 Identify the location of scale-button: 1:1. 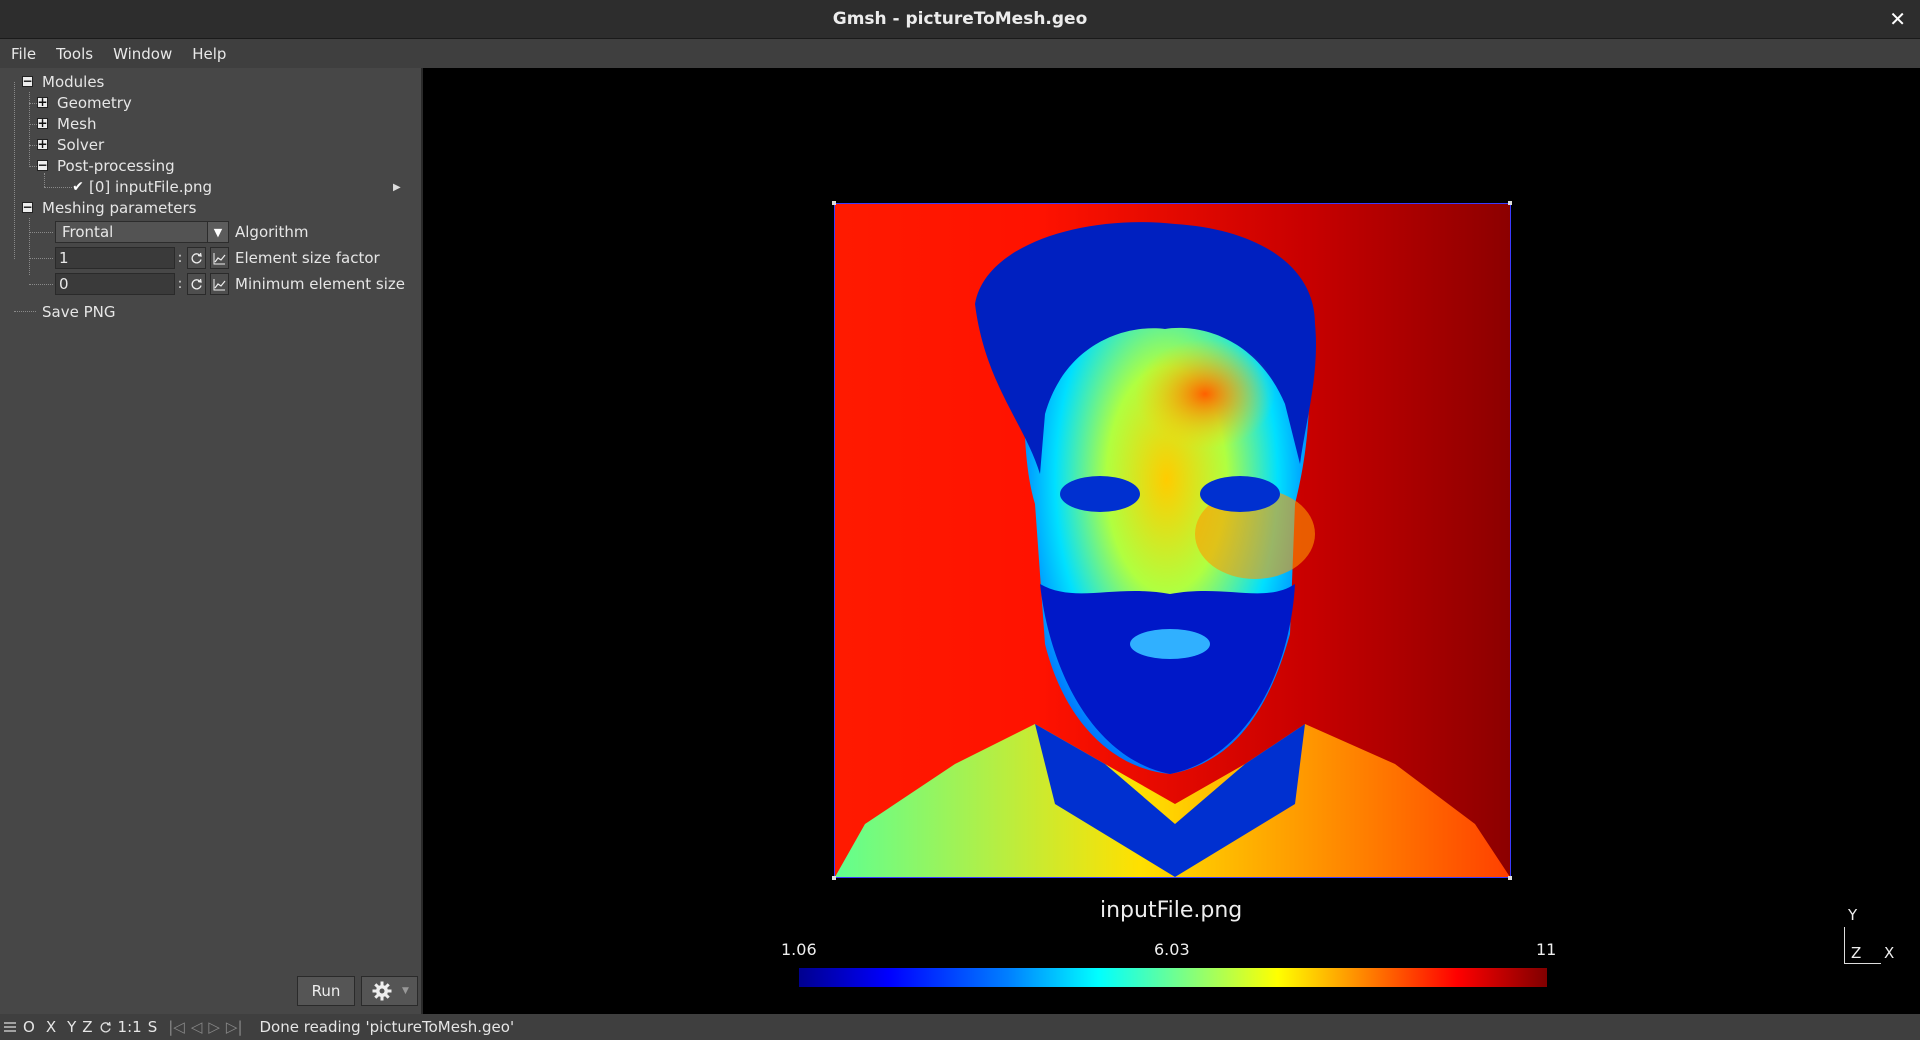
(130, 1027).